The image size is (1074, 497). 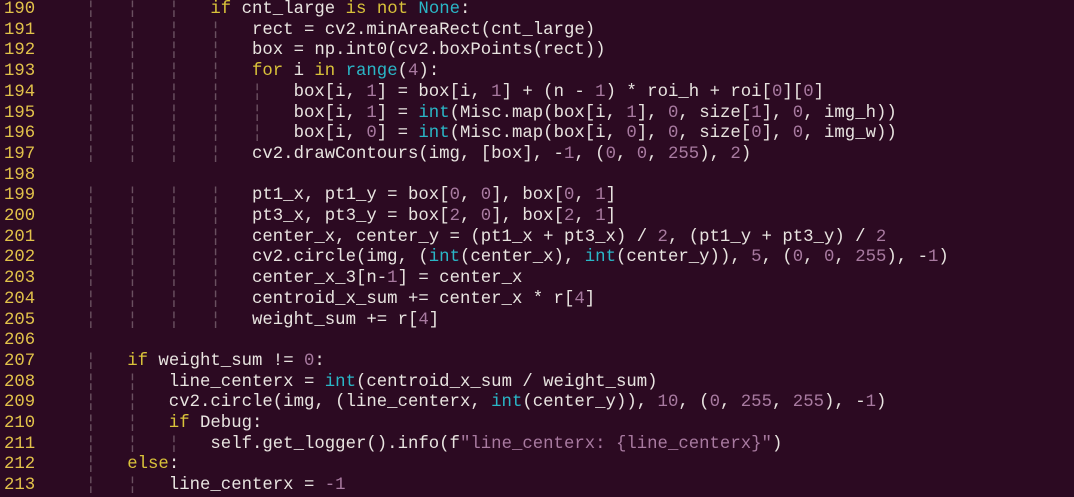 I want to click on code-line: 193 ¦ ¦ ¦ ¦ for i in range(4):, so click(x=537, y=72).